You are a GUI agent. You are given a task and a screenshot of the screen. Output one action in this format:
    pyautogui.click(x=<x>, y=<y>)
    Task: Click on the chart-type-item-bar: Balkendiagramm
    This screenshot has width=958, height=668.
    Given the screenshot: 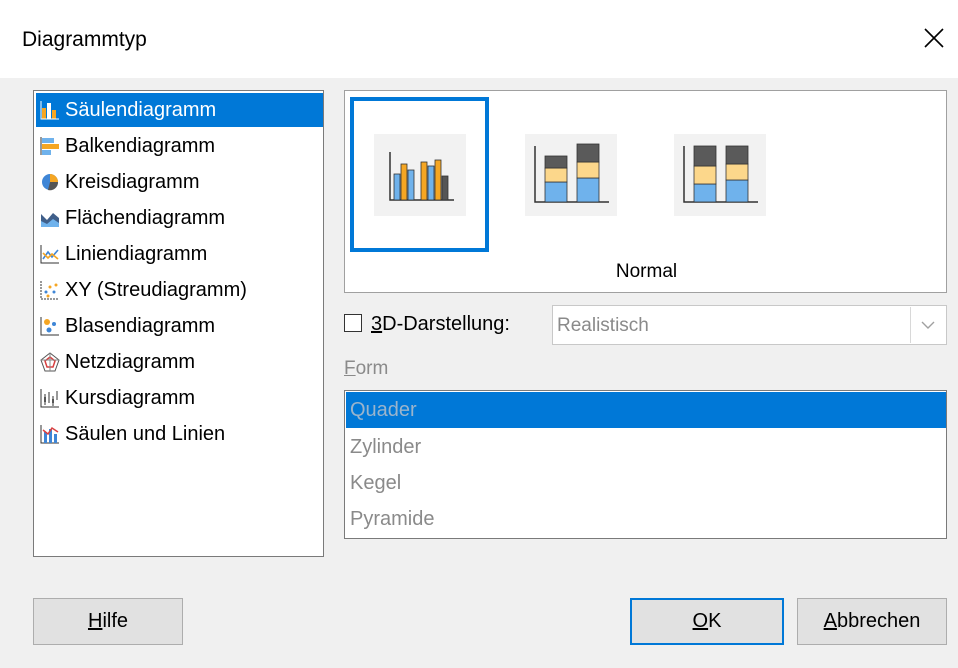 What is the action you would take?
    pyautogui.click(x=179, y=146)
    